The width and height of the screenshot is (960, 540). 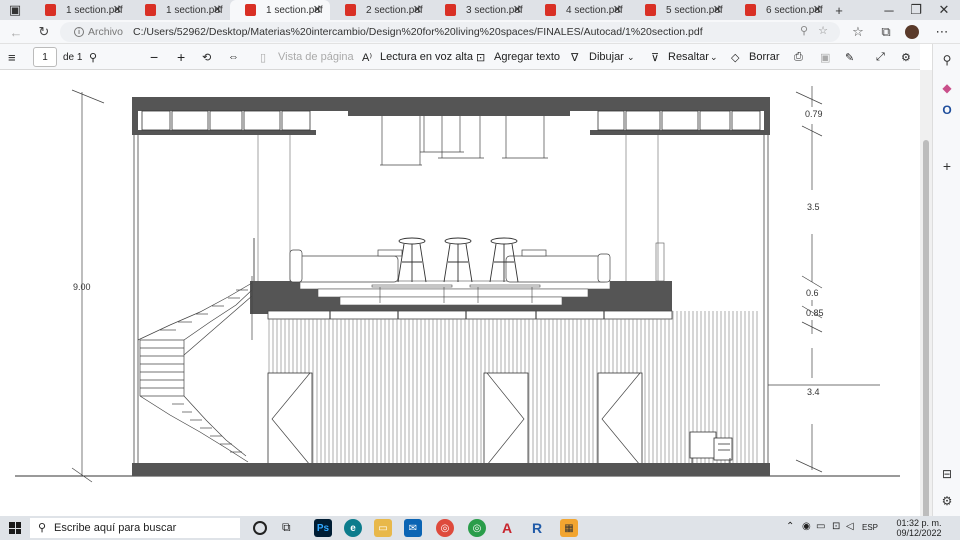 What do you see at coordinates (569, 528) in the screenshot?
I see `calculator-app-icon: ▦` at bounding box center [569, 528].